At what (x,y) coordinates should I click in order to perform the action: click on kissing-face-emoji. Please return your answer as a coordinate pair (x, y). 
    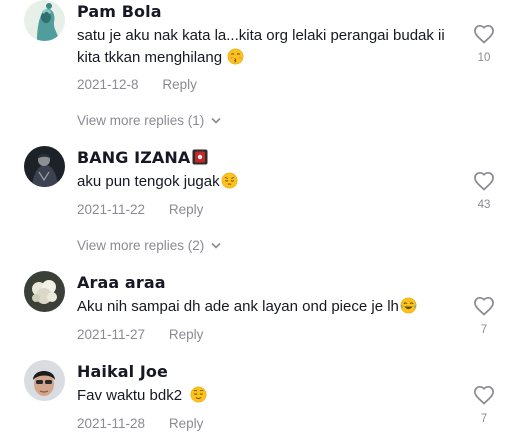
    Looking at the image, I should click on (235, 56).